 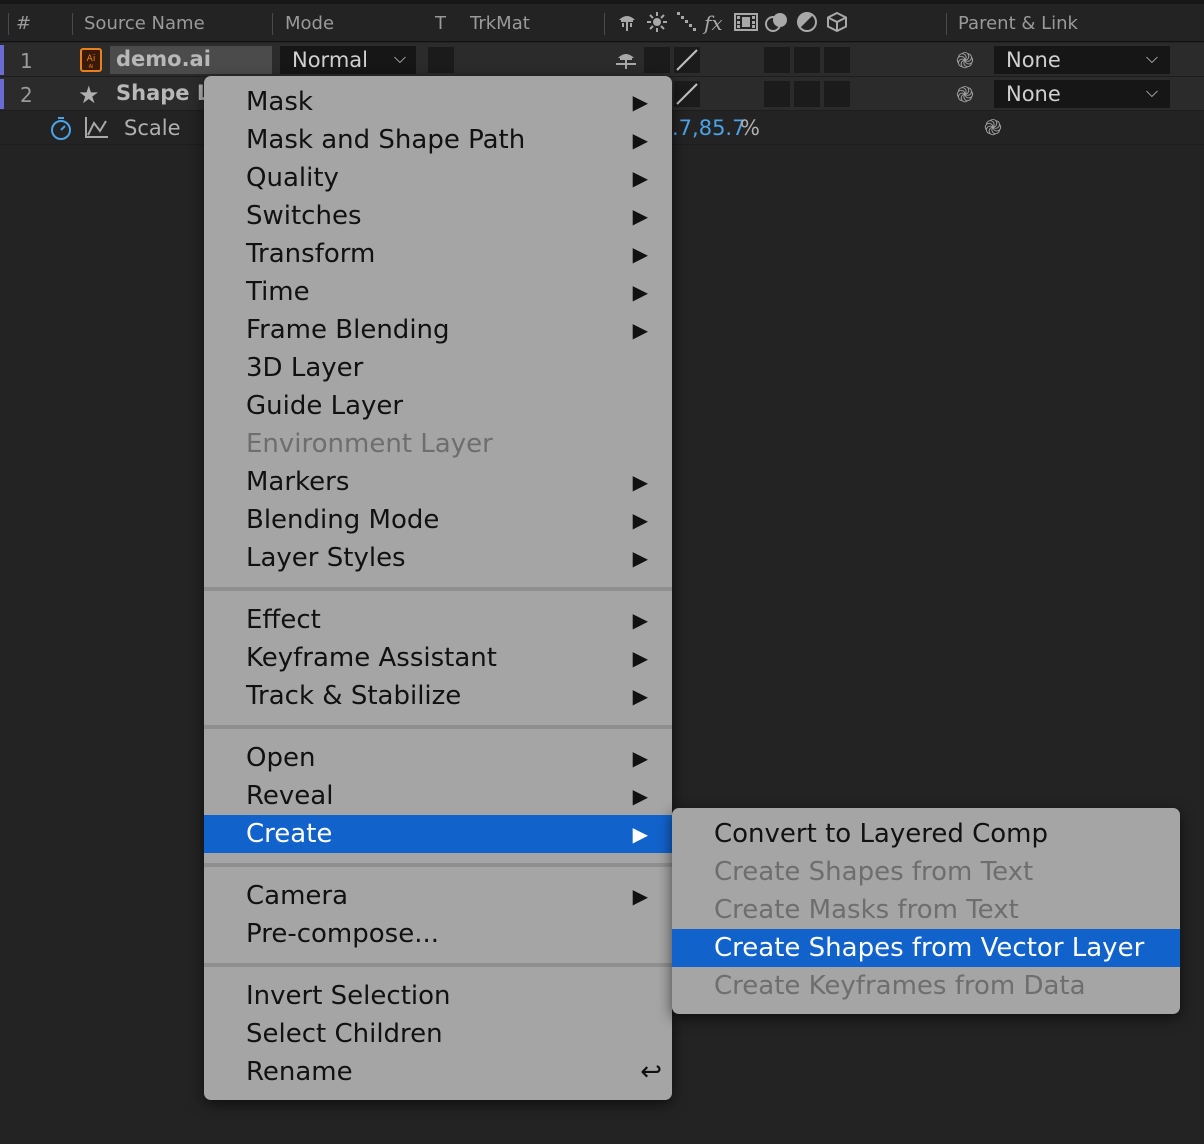 What do you see at coordinates (657, 24) in the screenshot?
I see `solo-sun-icon` at bounding box center [657, 24].